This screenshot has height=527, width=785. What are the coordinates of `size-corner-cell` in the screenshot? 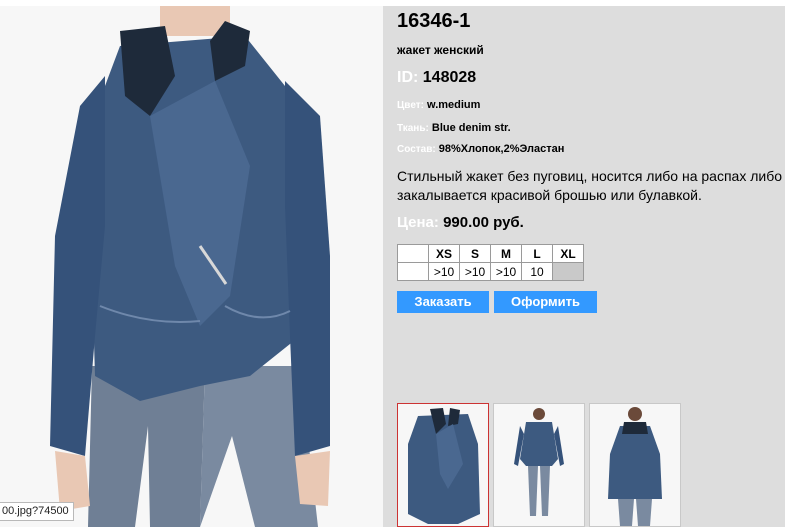 It's located at (413, 253).